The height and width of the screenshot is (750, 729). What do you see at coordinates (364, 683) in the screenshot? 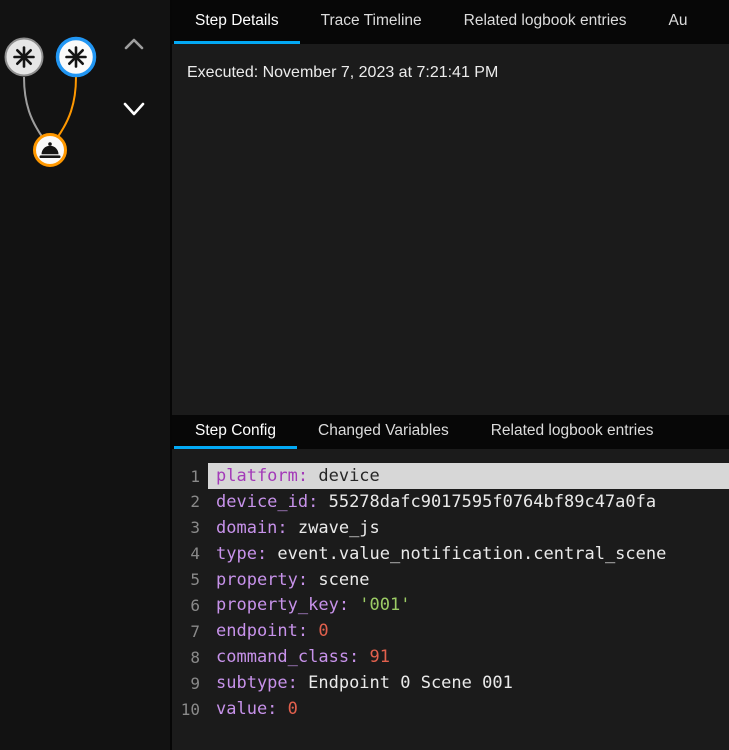
I see `code-text: subtype: Endpoint 0 Scene 001` at bounding box center [364, 683].